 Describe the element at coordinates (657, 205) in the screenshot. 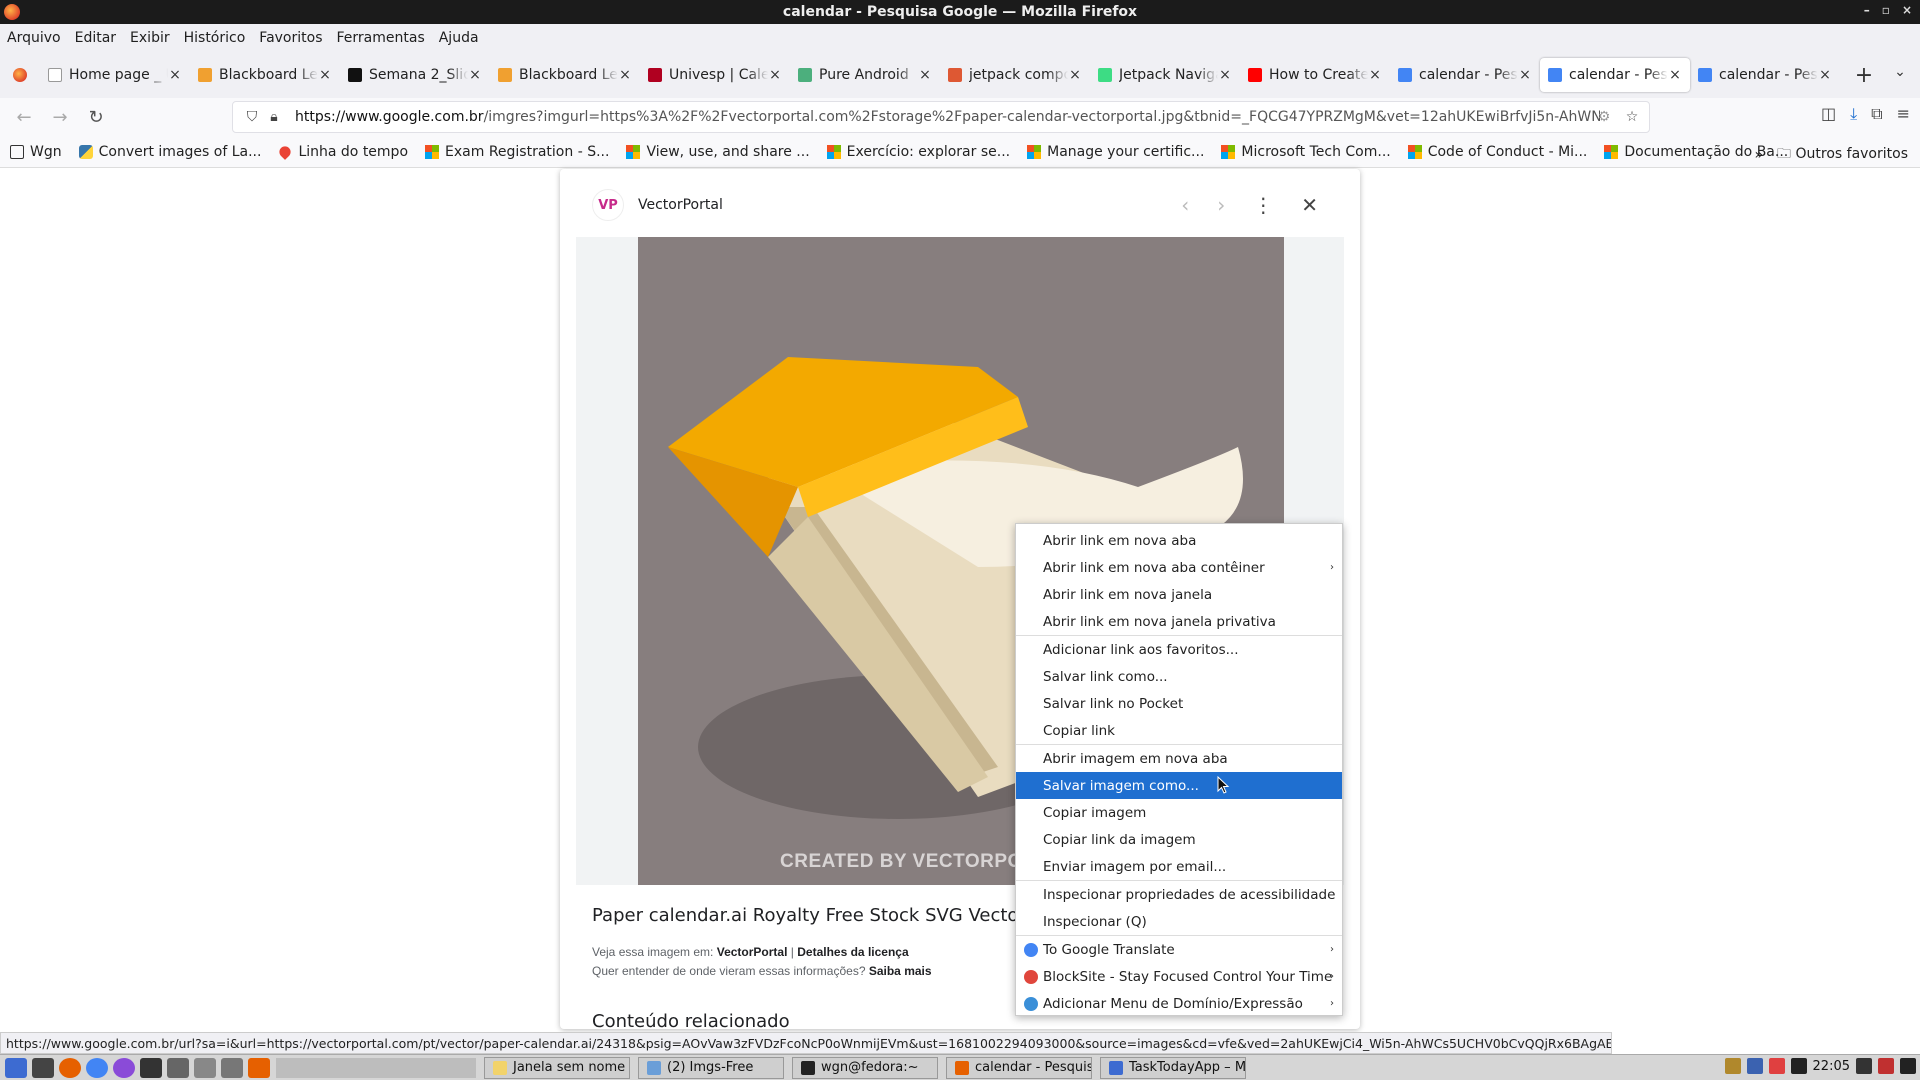

I see `source-header: VP VectorPortal` at that location.